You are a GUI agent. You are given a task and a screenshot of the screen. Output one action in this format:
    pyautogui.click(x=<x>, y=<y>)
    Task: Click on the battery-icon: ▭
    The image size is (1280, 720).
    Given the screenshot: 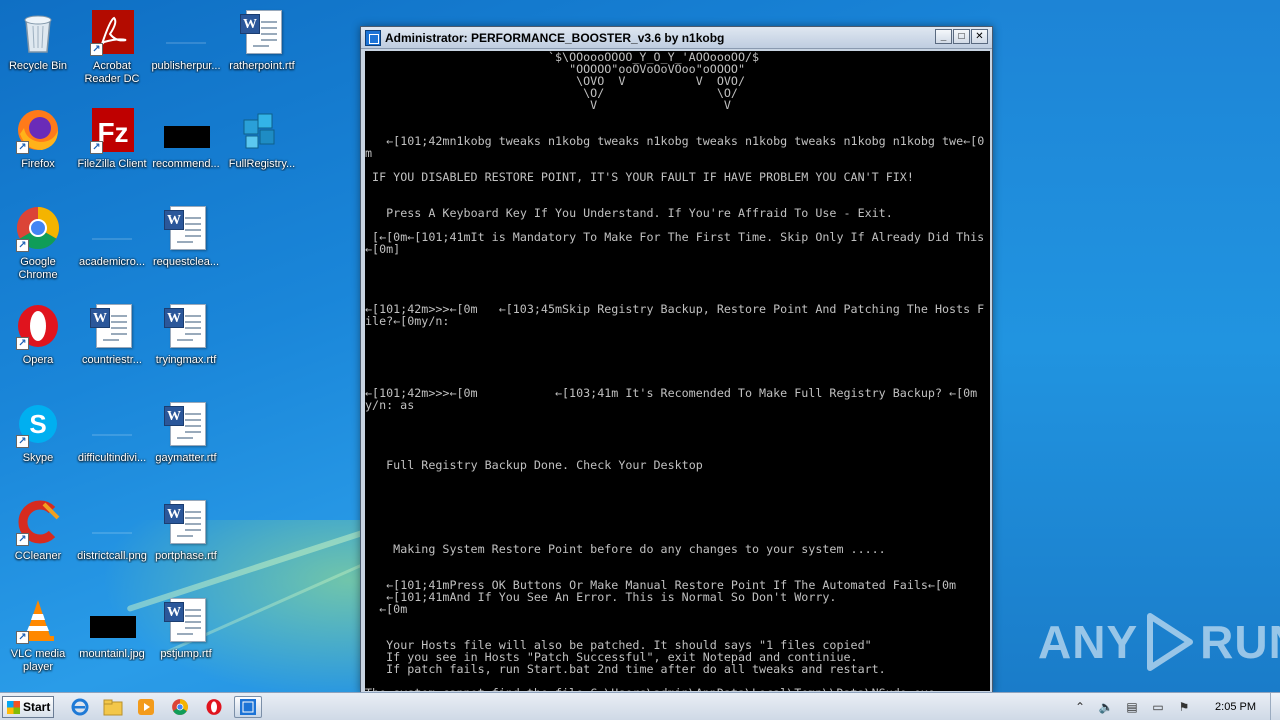 What is the action you would take?
    pyautogui.click(x=1158, y=707)
    